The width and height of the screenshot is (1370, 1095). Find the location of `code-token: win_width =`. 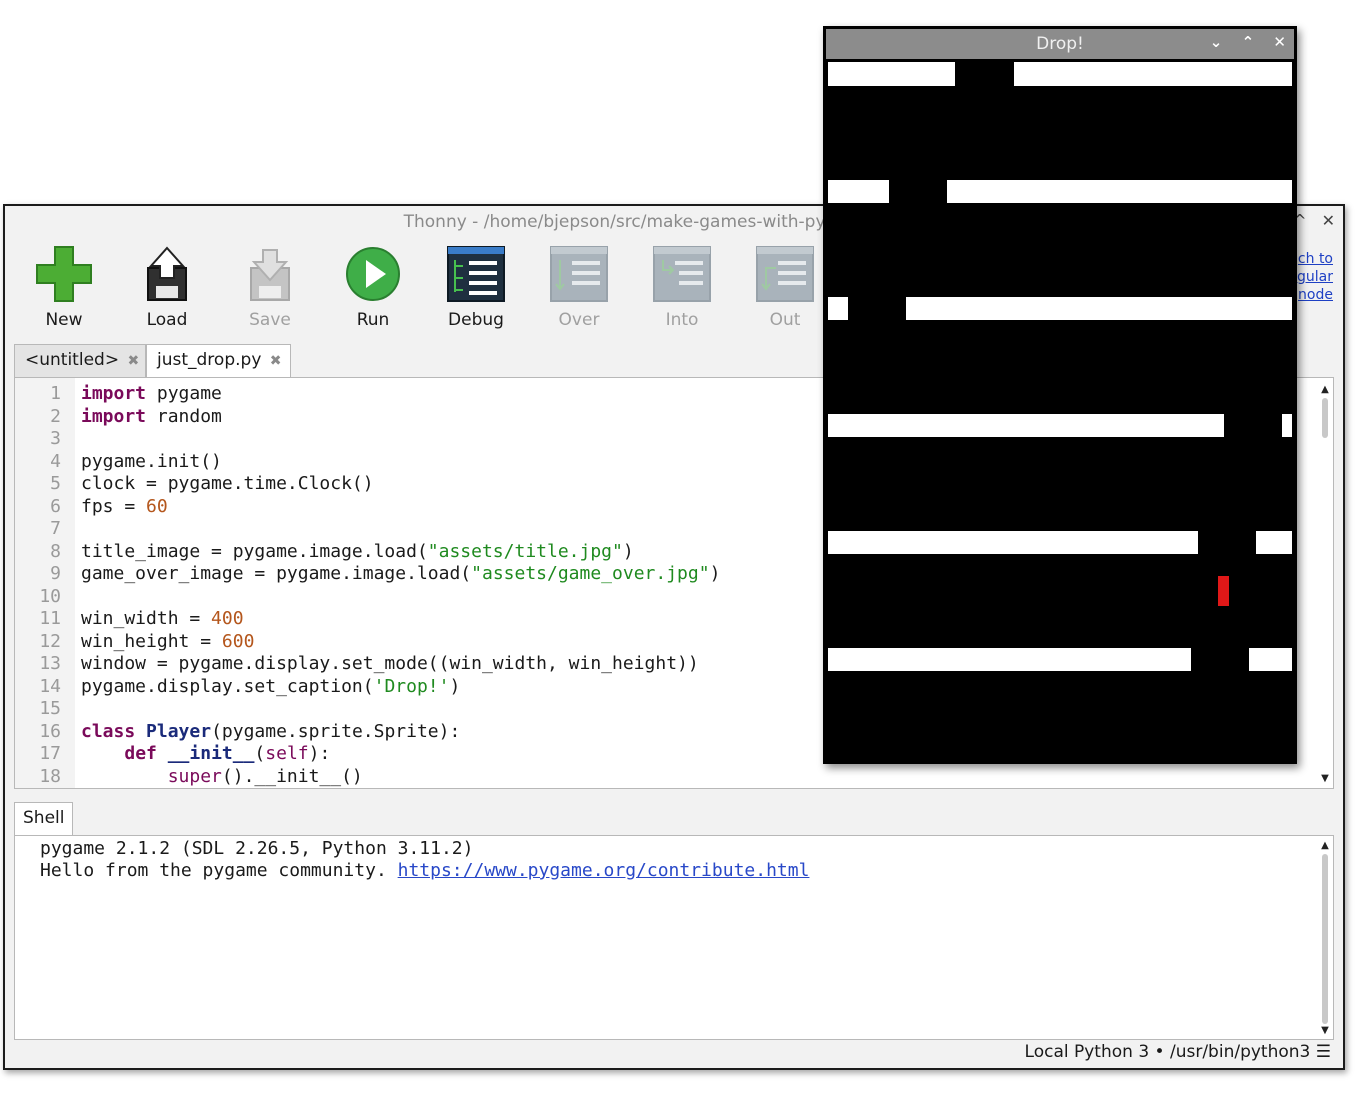

code-token: win_width = is located at coordinates (146, 618).